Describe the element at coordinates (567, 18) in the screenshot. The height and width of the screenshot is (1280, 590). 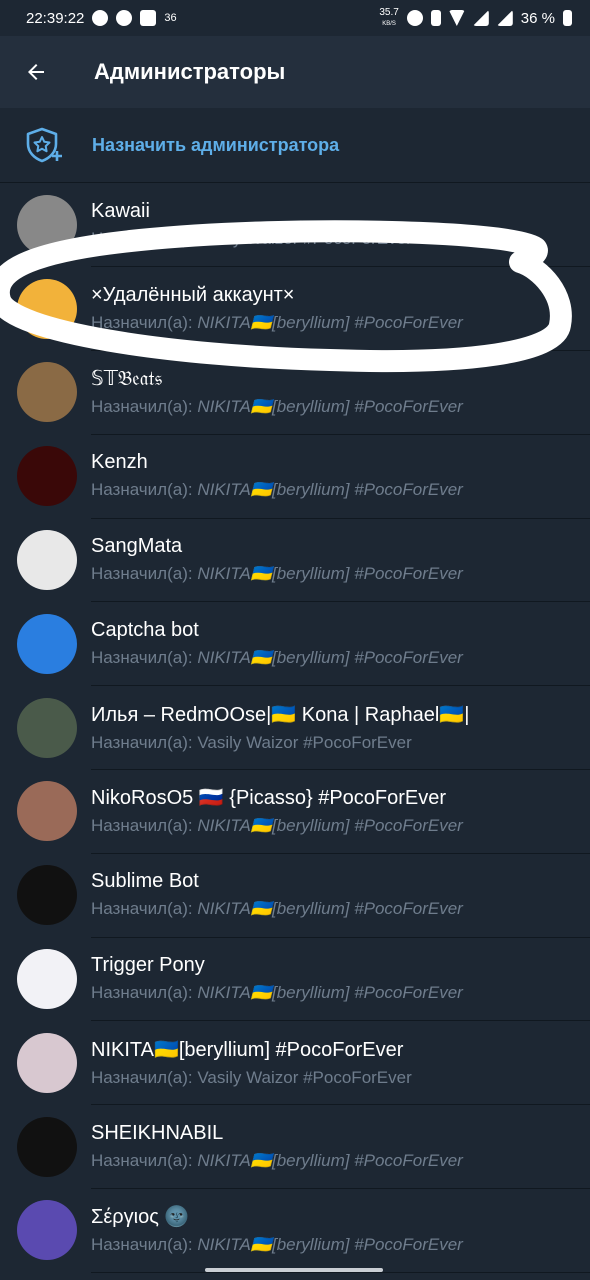
I see `battery-icon` at that location.